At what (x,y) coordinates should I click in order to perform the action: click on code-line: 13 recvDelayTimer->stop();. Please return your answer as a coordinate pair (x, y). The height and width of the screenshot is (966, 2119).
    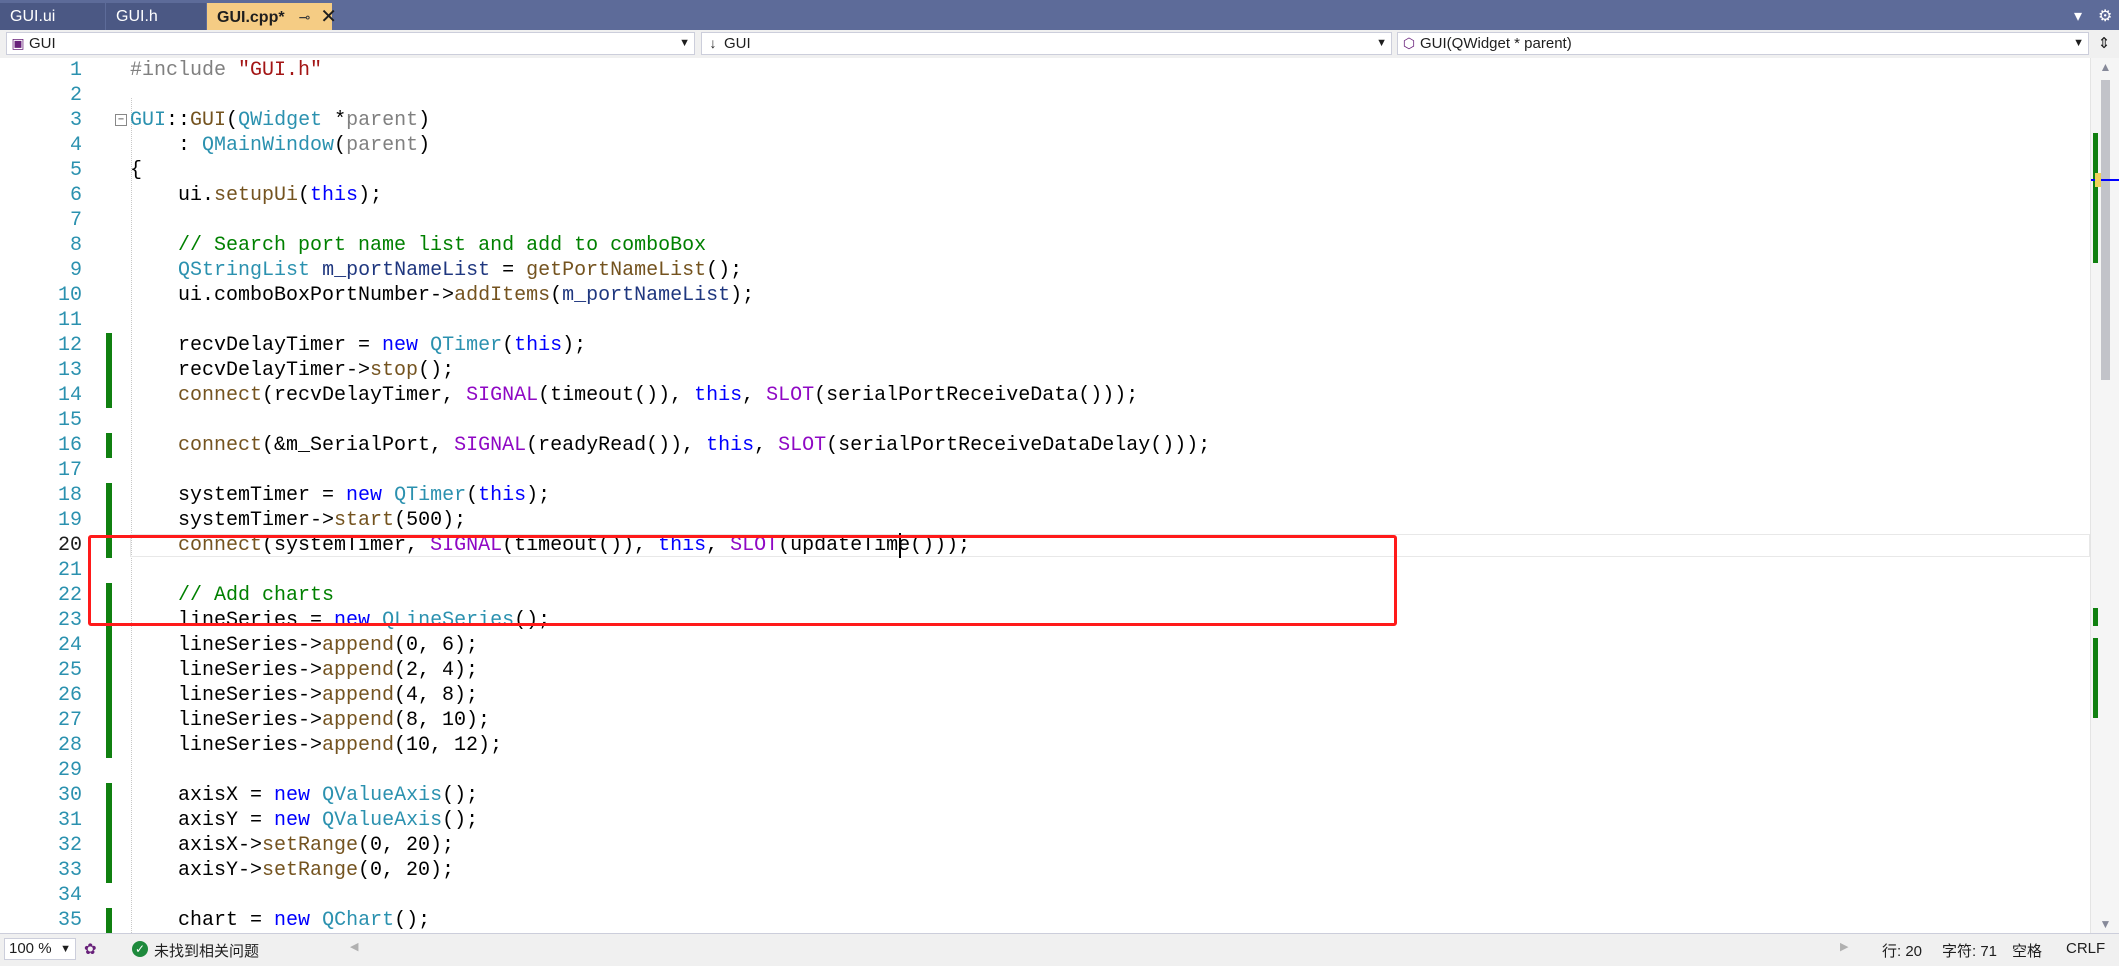
    Looking at the image, I should click on (1045, 370).